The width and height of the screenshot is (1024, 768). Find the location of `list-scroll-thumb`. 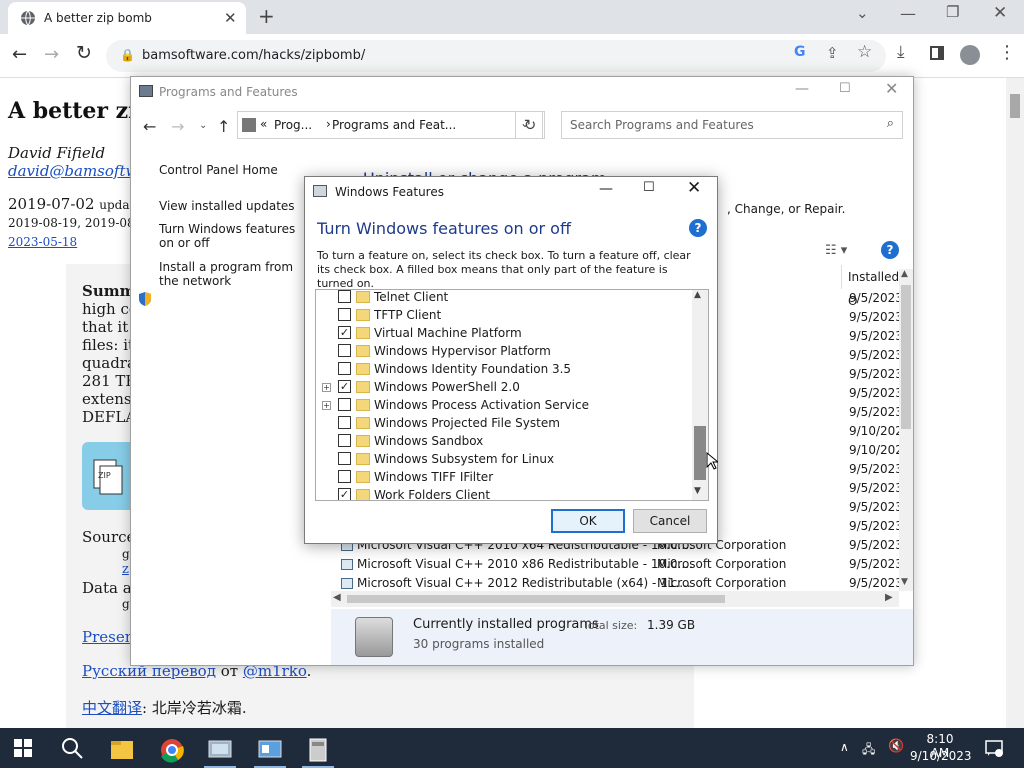

list-scroll-thumb is located at coordinates (906, 357).